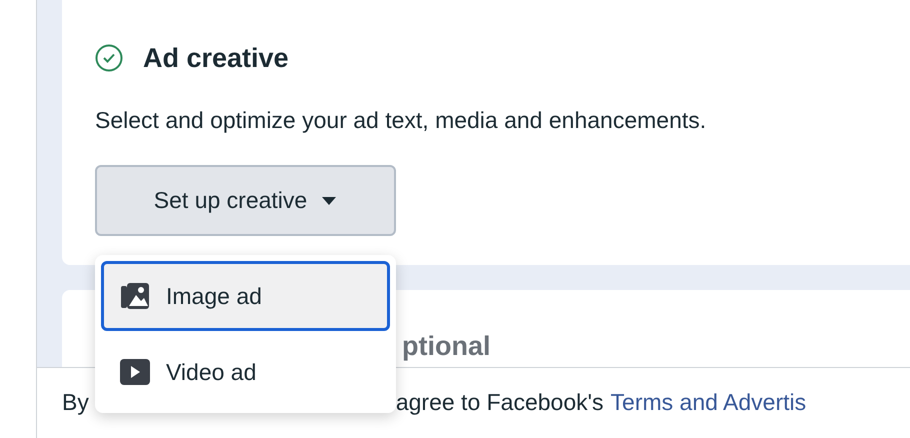 Image resolution: width=910 pixels, height=438 pixels. I want to click on images-icon, so click(135, 296).